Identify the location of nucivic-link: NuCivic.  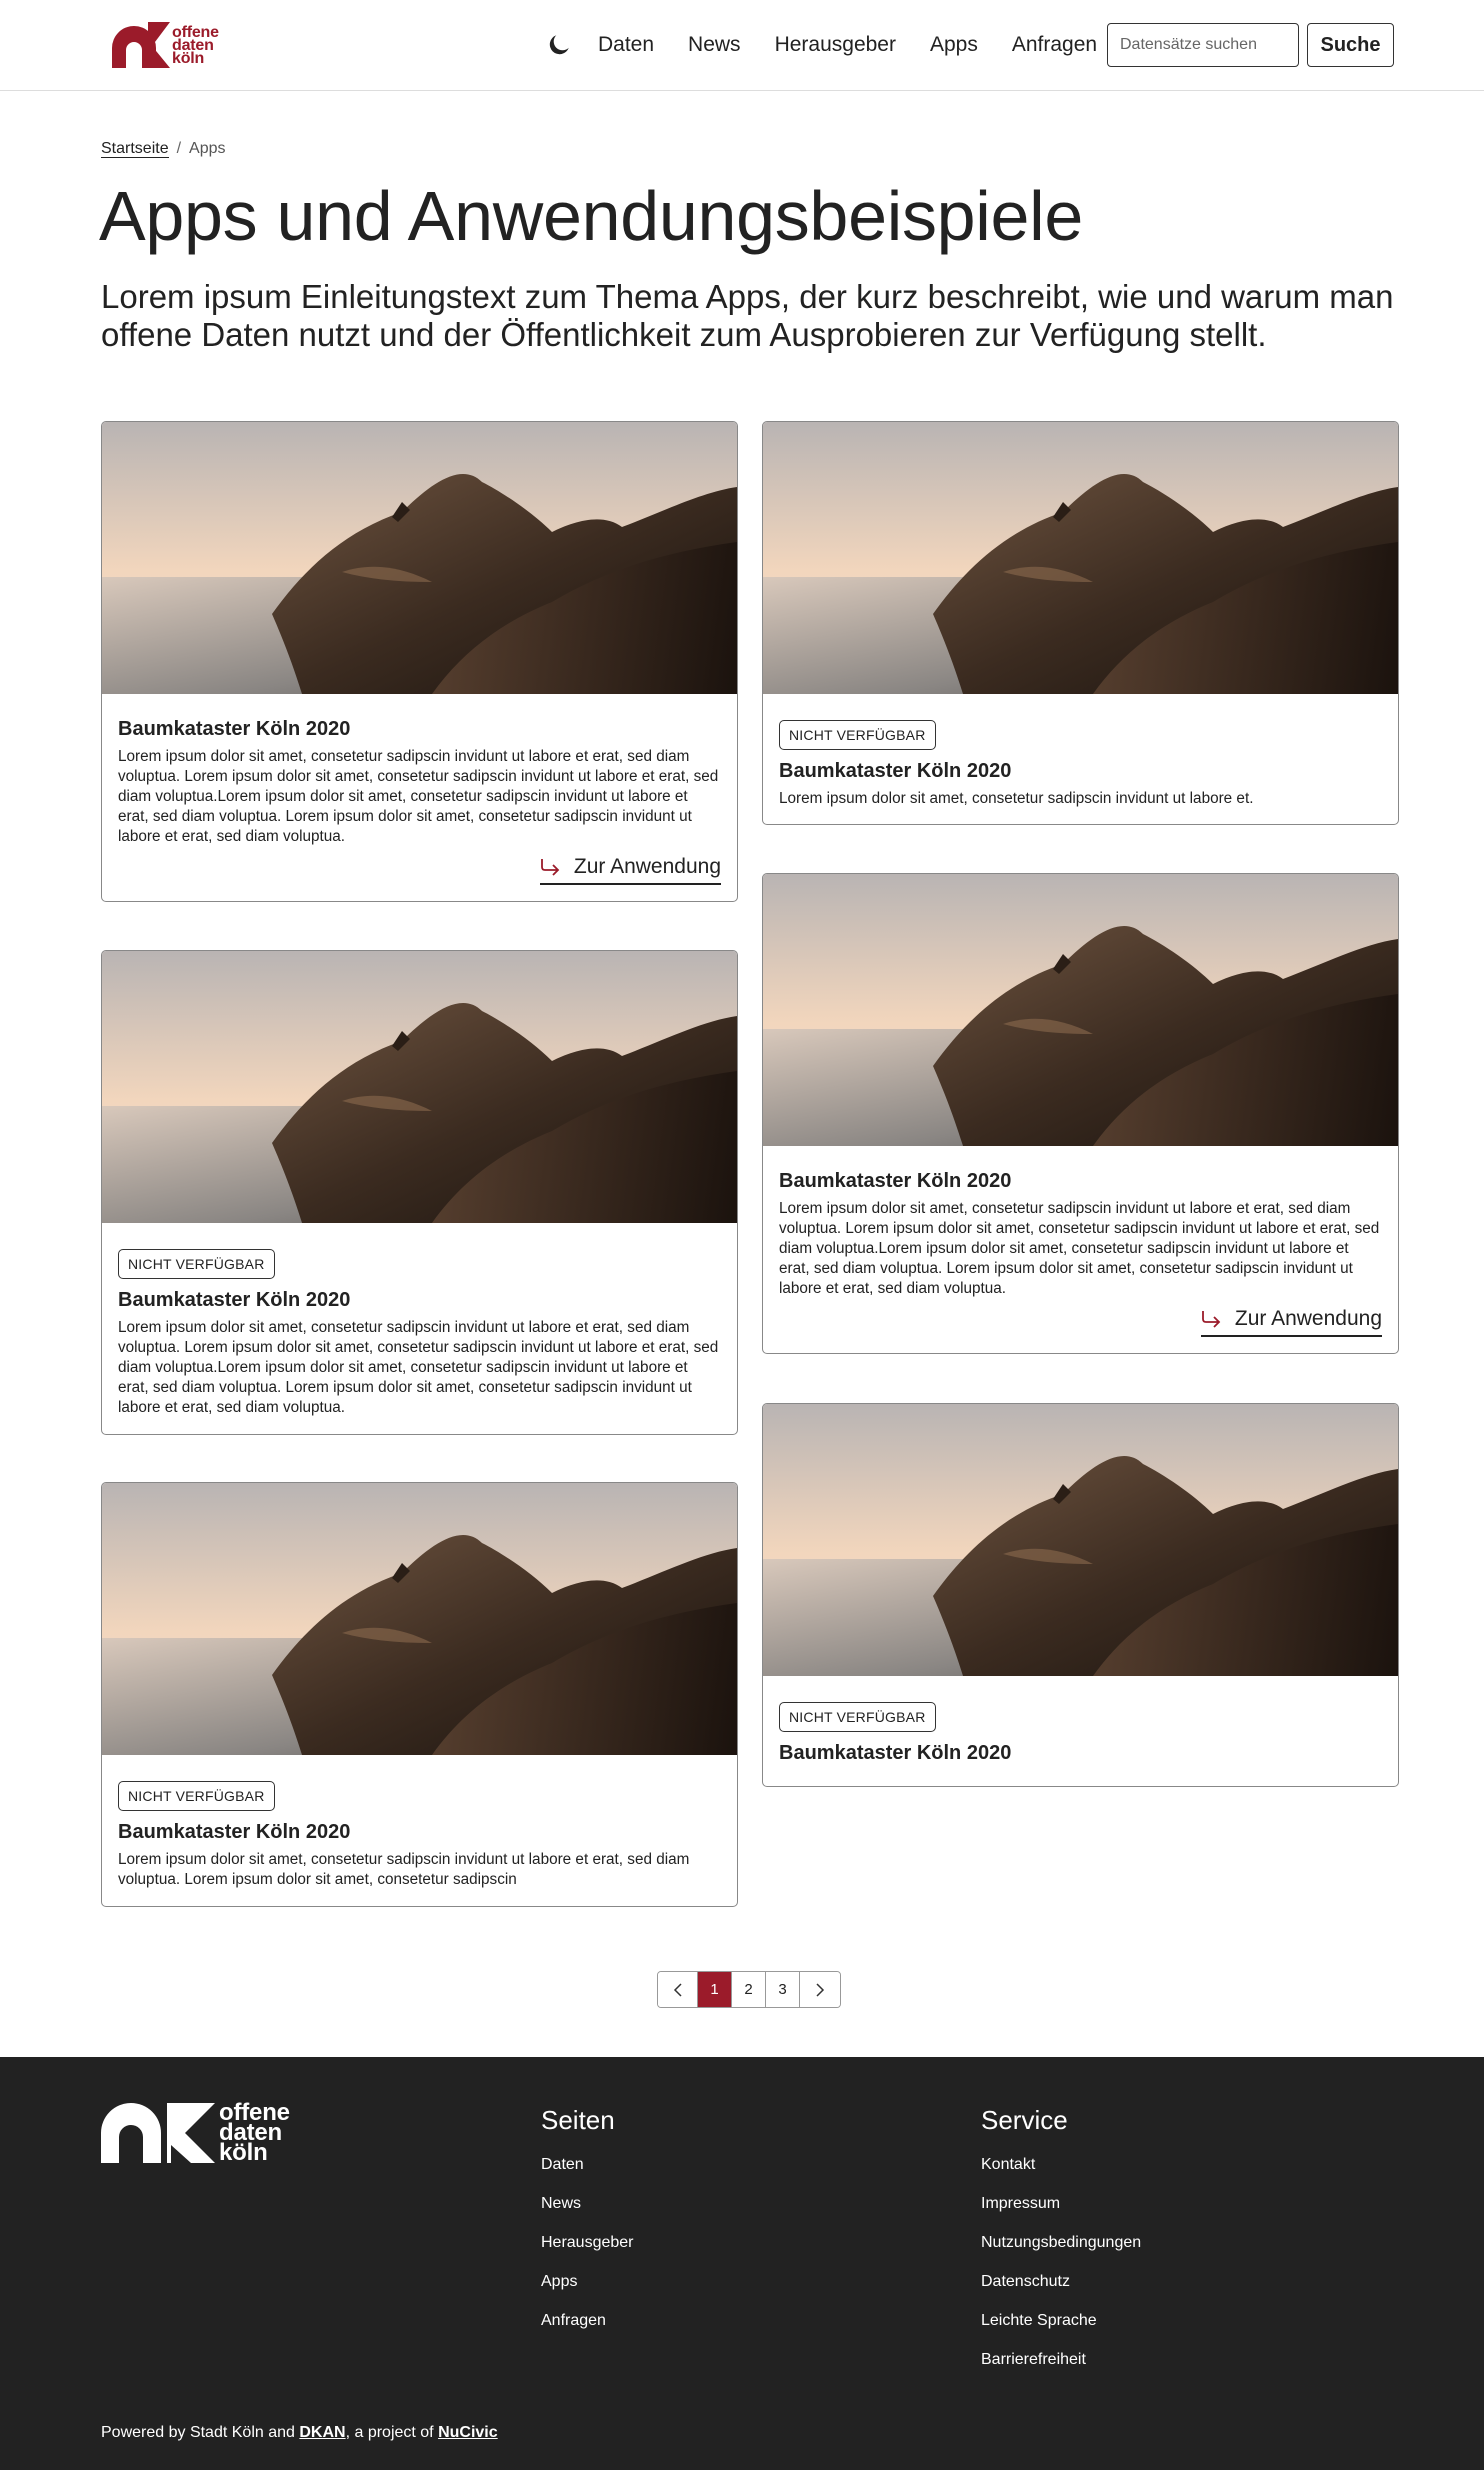
(468, 2432).